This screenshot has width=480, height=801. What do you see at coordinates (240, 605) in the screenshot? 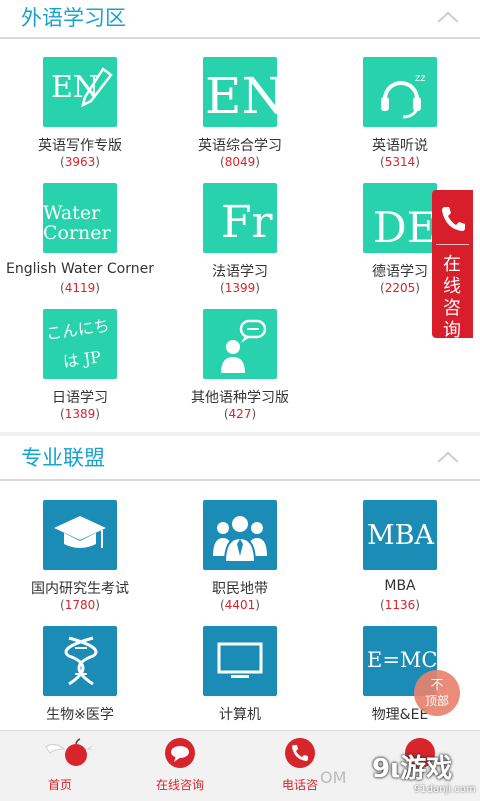
I see `board-count: (4401)` at bounding box center [240, 605].